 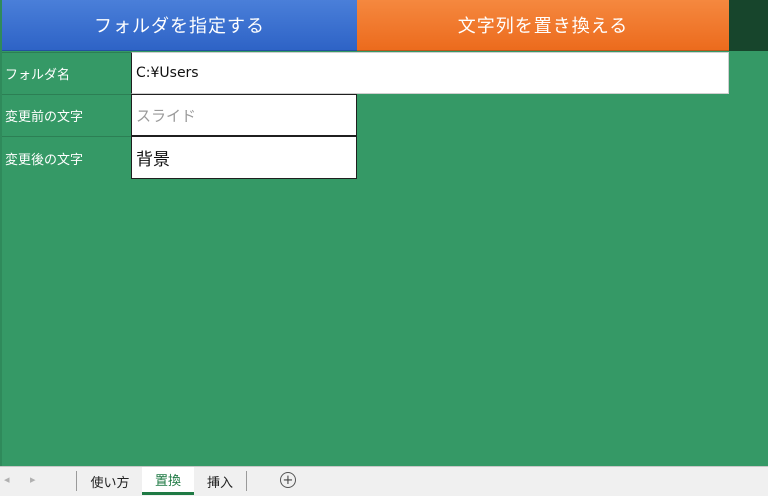 I want to click on tab-replace-label: 置換, so click(x=167, y=481).